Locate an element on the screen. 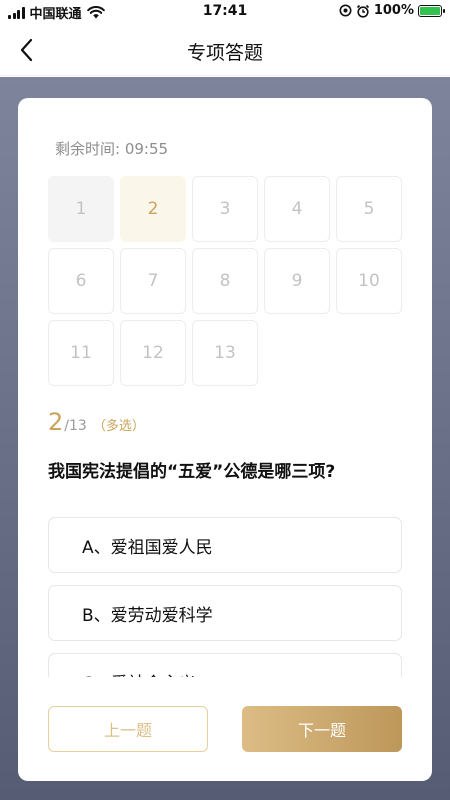 The image size is (450, 800). battery-percent: 100% is located at coordinates (393, 10).